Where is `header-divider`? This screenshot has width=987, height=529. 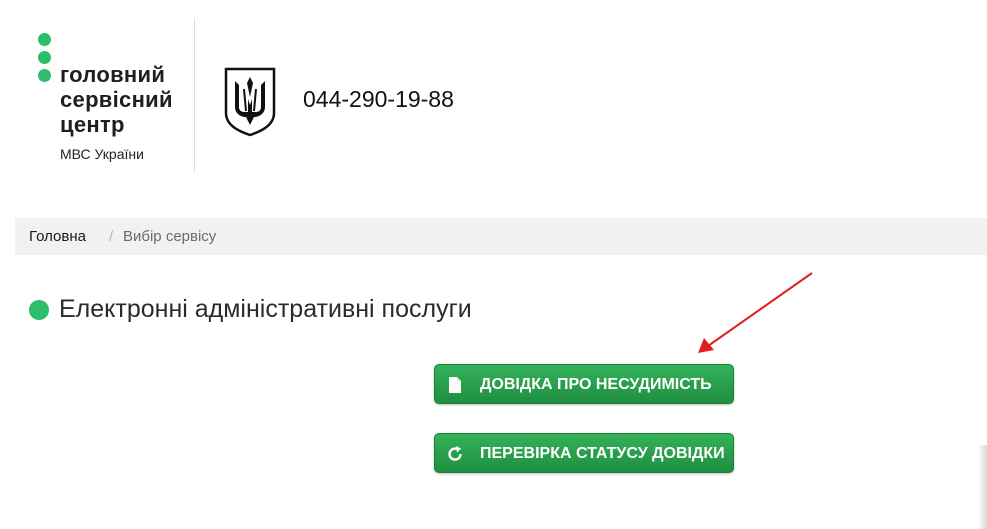 header-divider is located at coordinates (194, 95).